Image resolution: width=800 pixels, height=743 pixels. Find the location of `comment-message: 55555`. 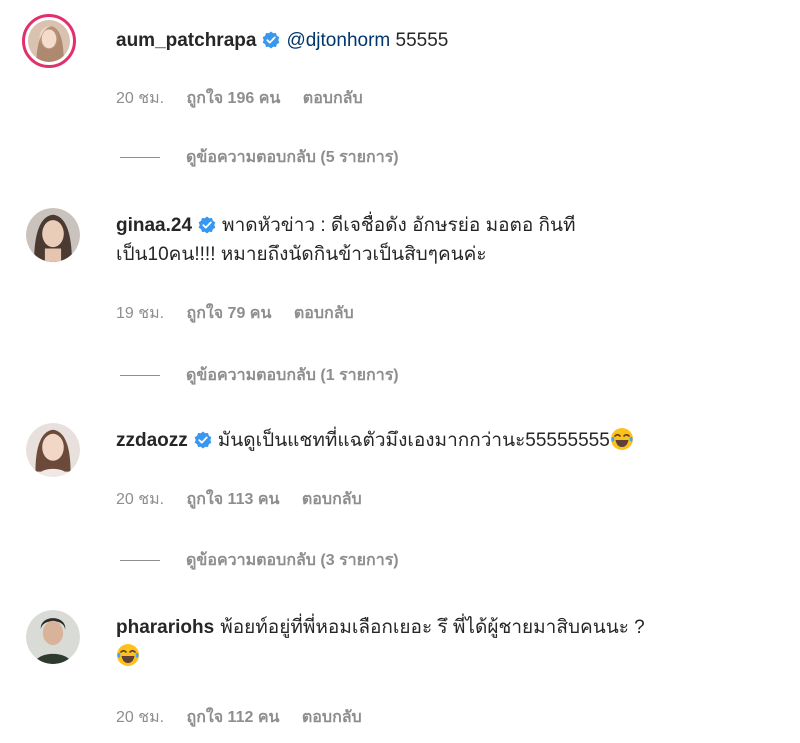

comment-message: 55555 is located at coordinates (419, 40).